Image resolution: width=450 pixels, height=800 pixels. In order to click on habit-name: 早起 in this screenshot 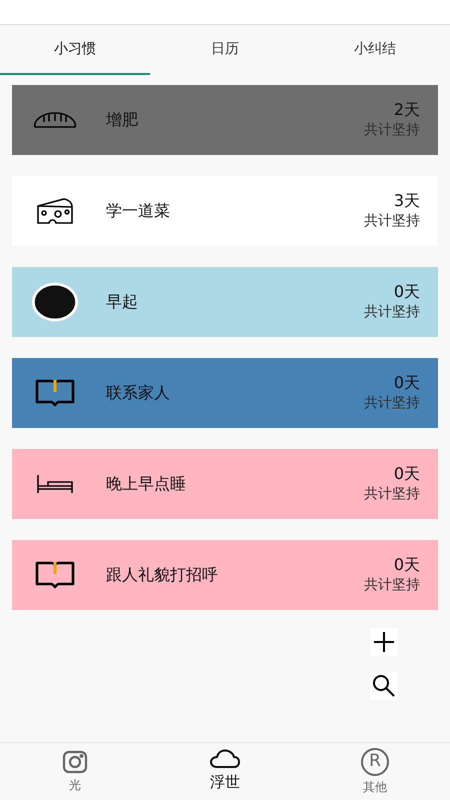, I will do `click(122, 302)`.